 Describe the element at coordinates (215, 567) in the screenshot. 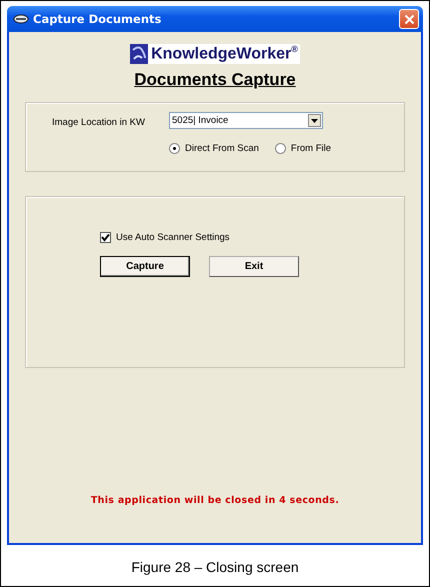

I see `figure-caption: Figure 28 – Closing screen` at that location.